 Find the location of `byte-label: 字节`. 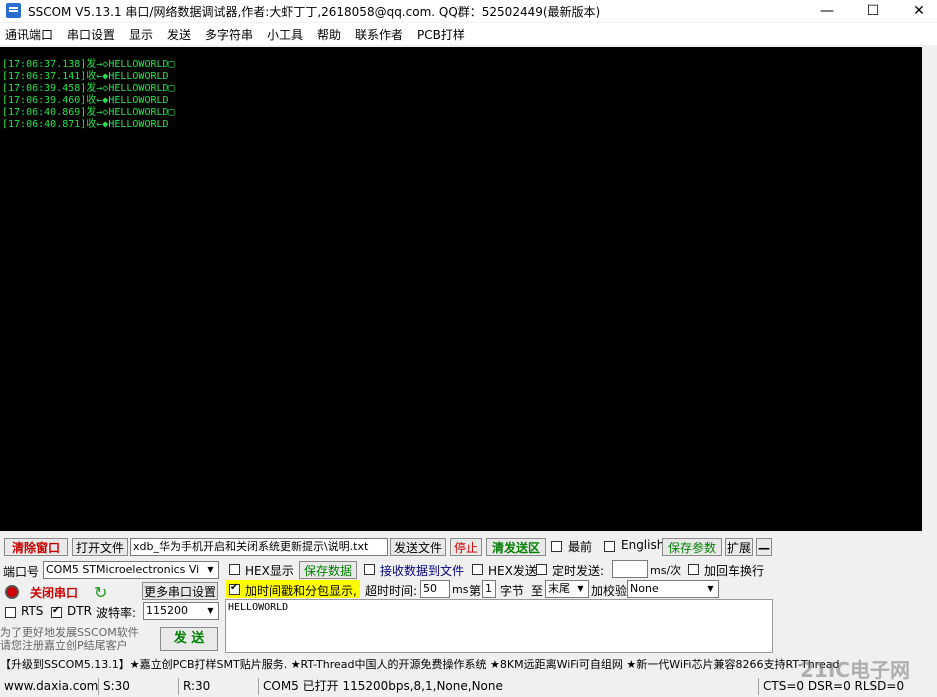

byte-label: 字节 is located at coordinates (512, 591).